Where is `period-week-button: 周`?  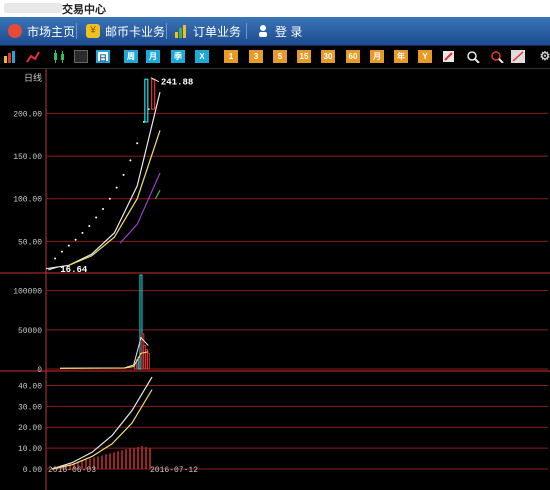
period-week-button: 周 is located at coordinates (131, 56).